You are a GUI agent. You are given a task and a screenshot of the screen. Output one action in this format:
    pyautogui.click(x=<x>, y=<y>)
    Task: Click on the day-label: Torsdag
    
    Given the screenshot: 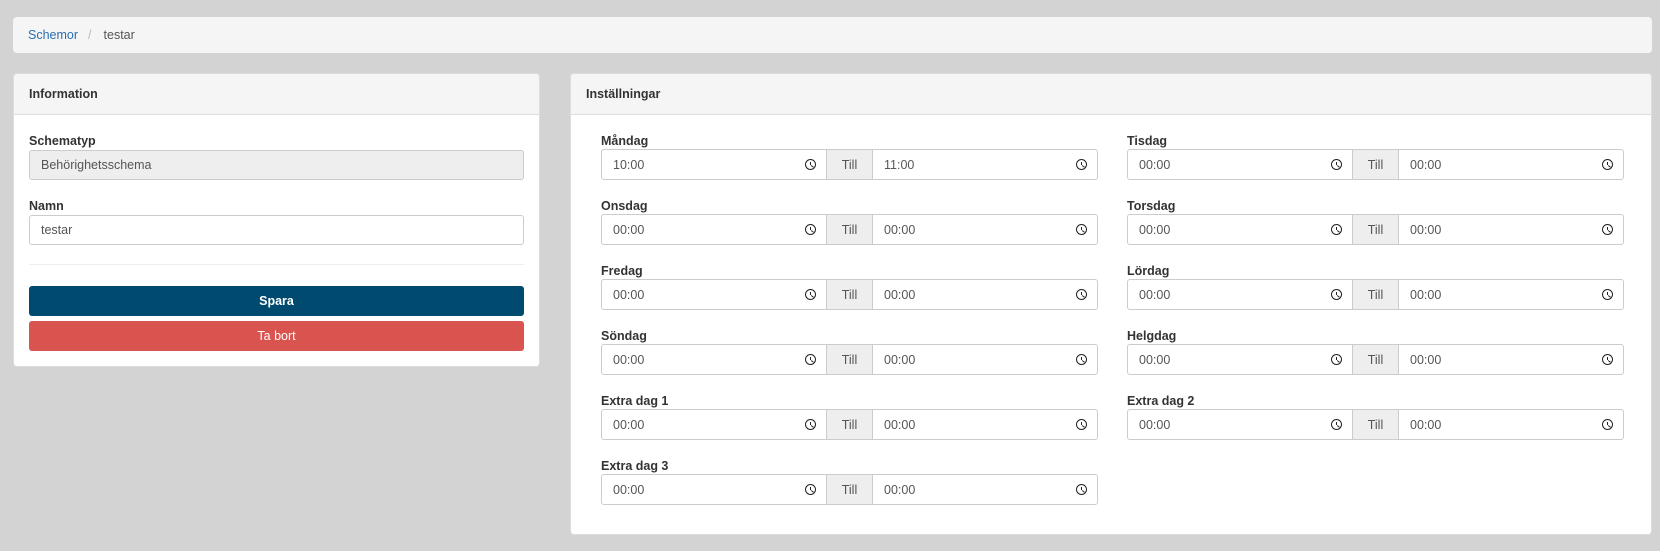 What is the action you would take?
    pyautogui.click(x=1151, y=206)
    